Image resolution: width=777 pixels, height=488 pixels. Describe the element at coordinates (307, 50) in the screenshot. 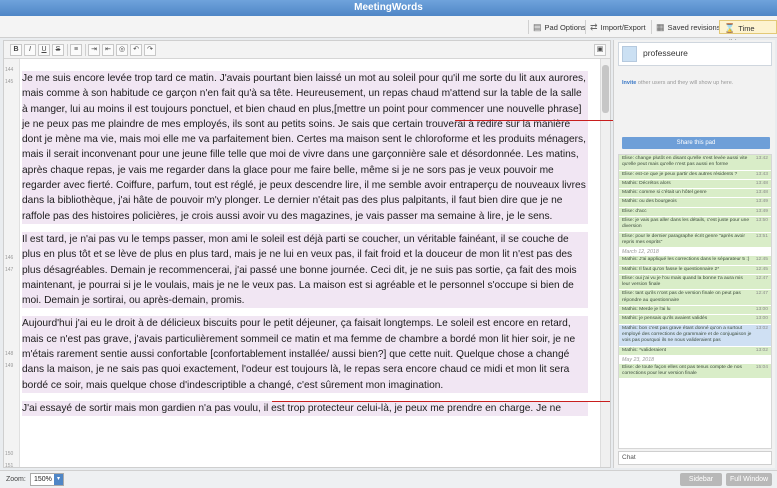

I see `format-toolbar: B I U S ≡ ⇥ ⇤ ◎ ↶ ↷ ▣` at that location.